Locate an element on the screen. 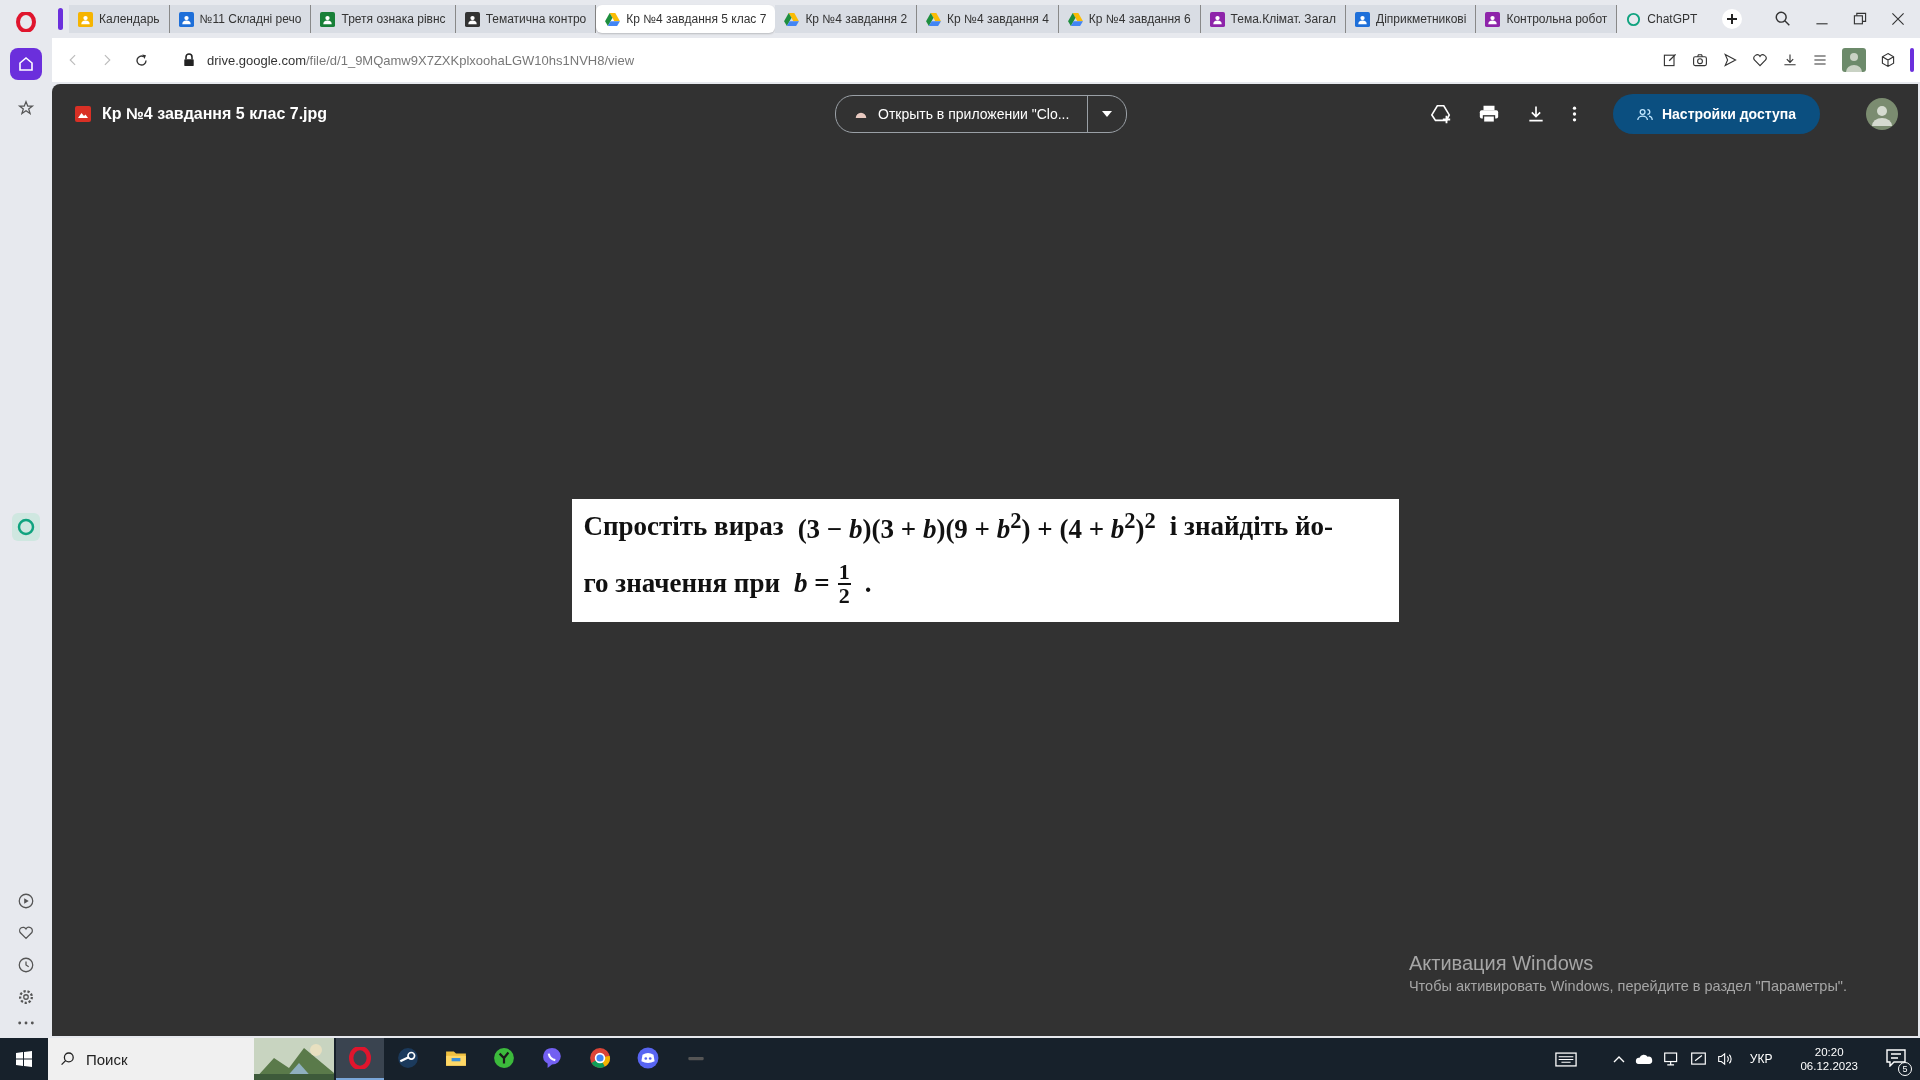 Image resolution: width=1920 pixels, height=1080 pixels. browser-tab: Календарь is located at coordinates (119, 19).